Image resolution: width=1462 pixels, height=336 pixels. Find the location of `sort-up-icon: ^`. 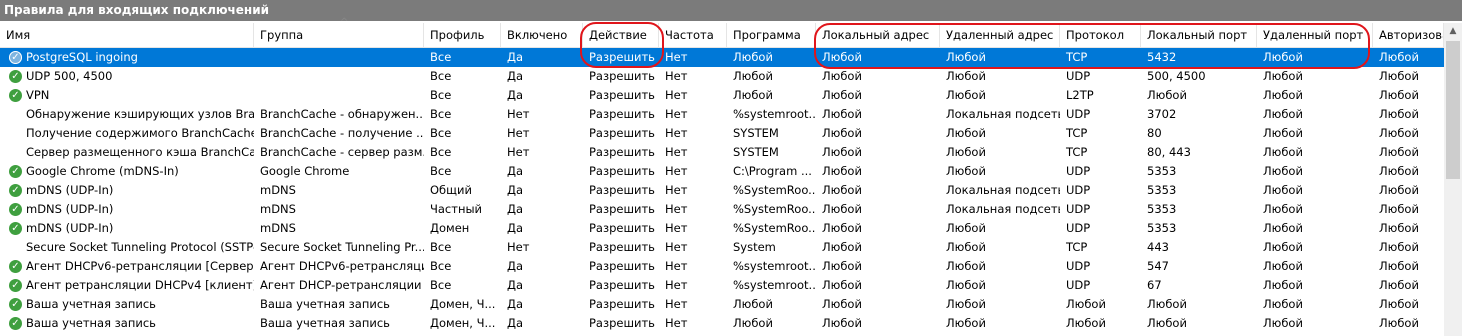

sort-up-icon: ^ is located at coordinates (344, 22).